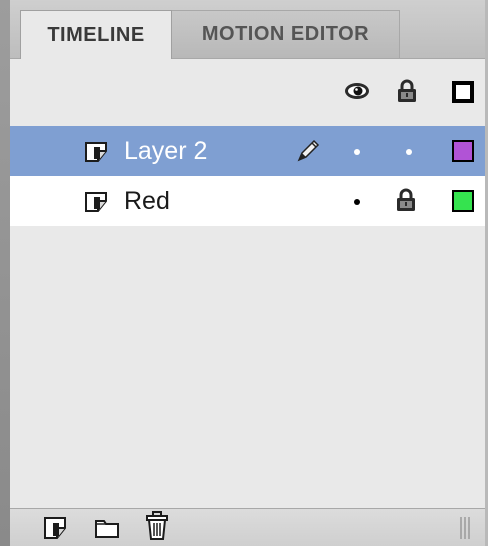 The image size is (488, 546). Describe the element at coordinates (247, 91) in the screenshot. I see `layer-header-row` at that location.